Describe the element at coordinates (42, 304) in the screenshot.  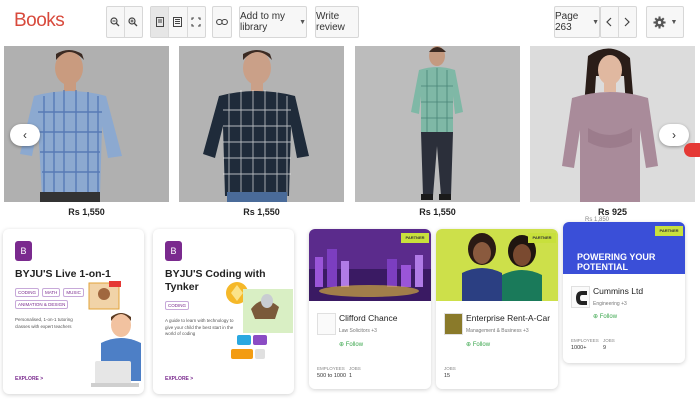
I see `tag: ANIMATION & DESIGN` at that location.